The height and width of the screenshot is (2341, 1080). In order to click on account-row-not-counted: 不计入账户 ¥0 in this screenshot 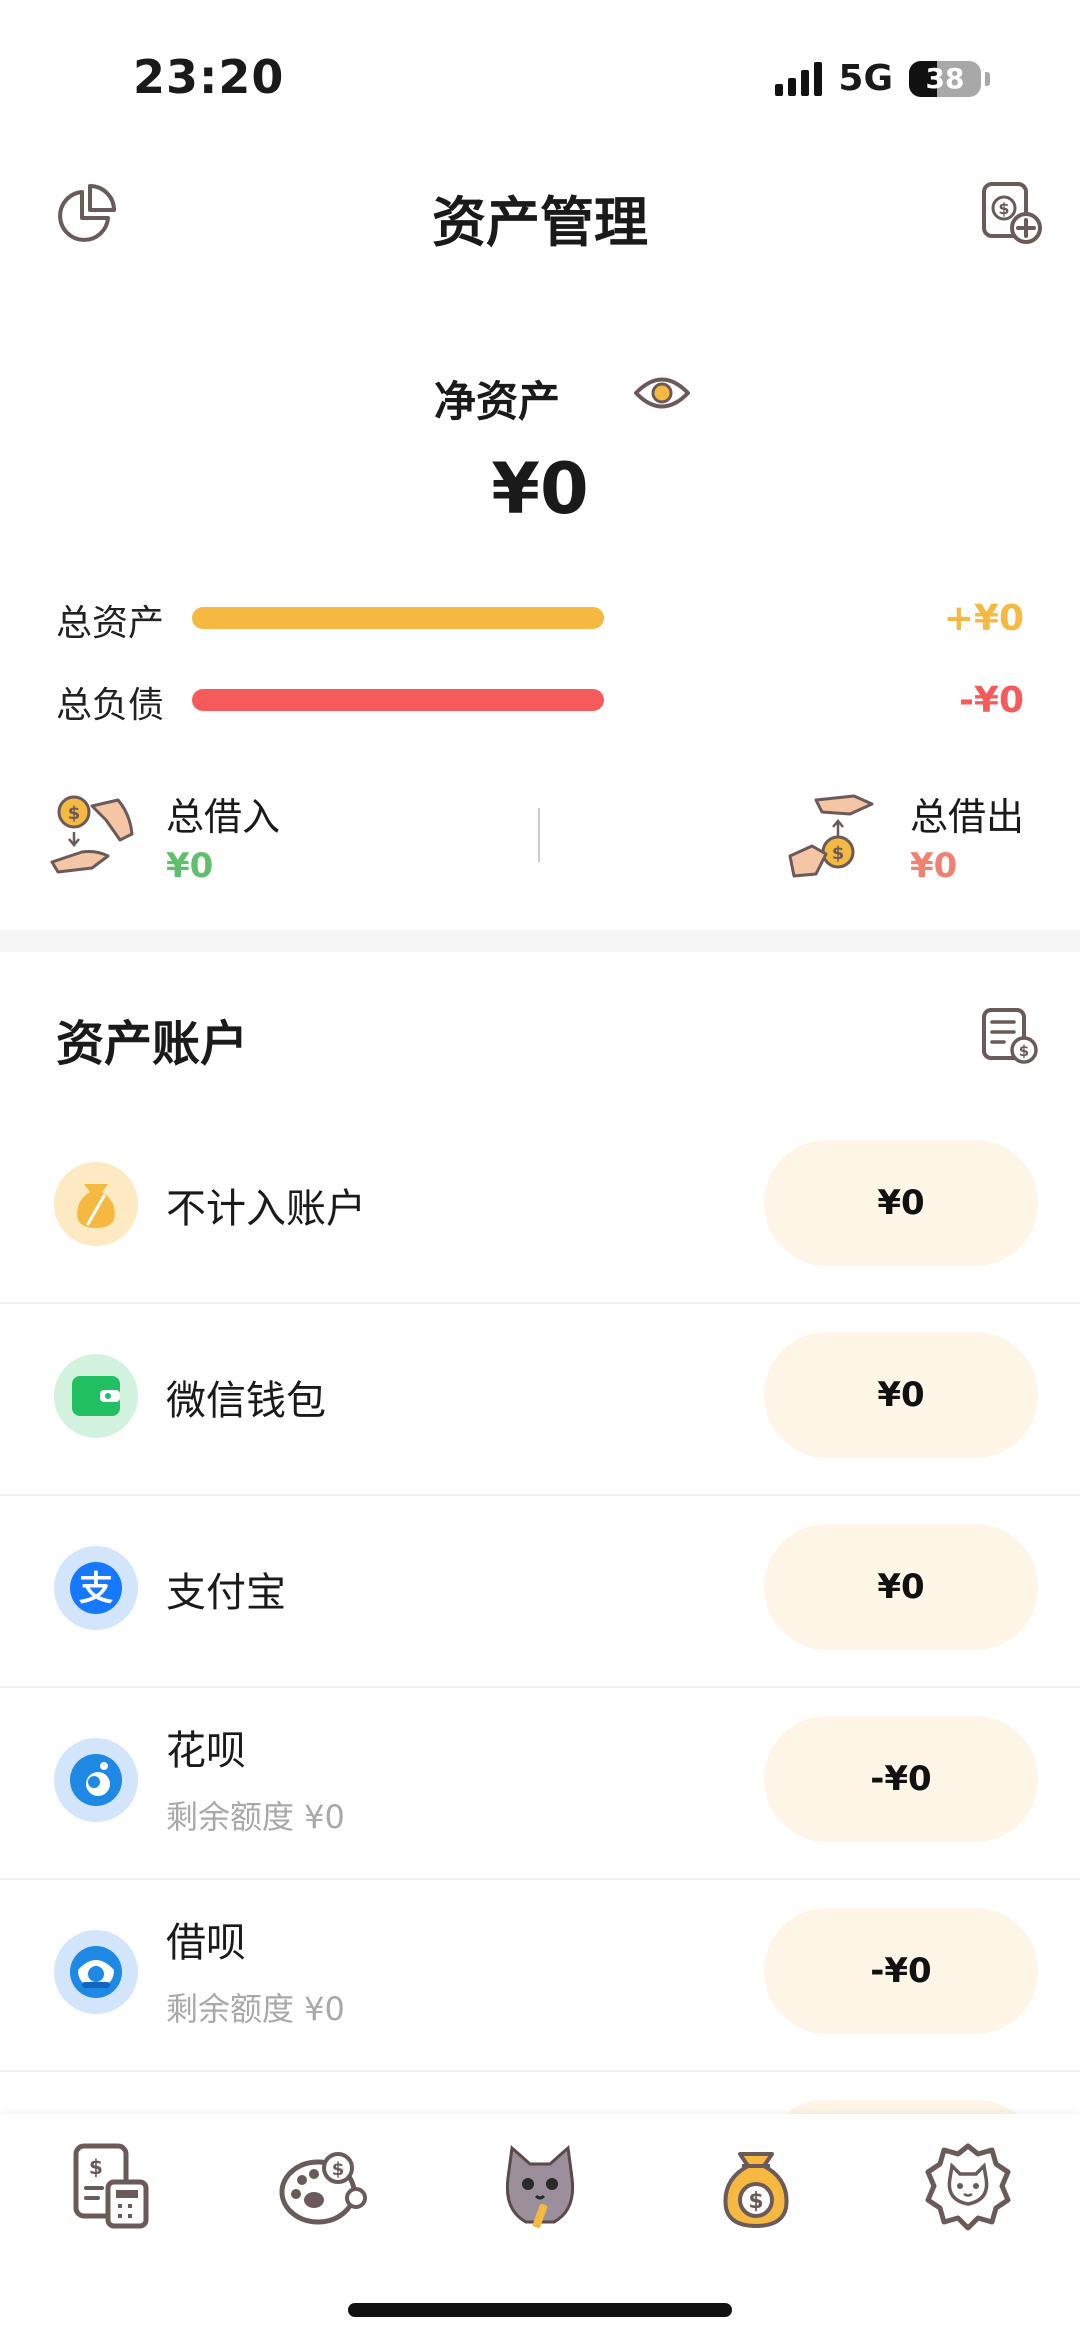, I will do `click(540, 1207)`.